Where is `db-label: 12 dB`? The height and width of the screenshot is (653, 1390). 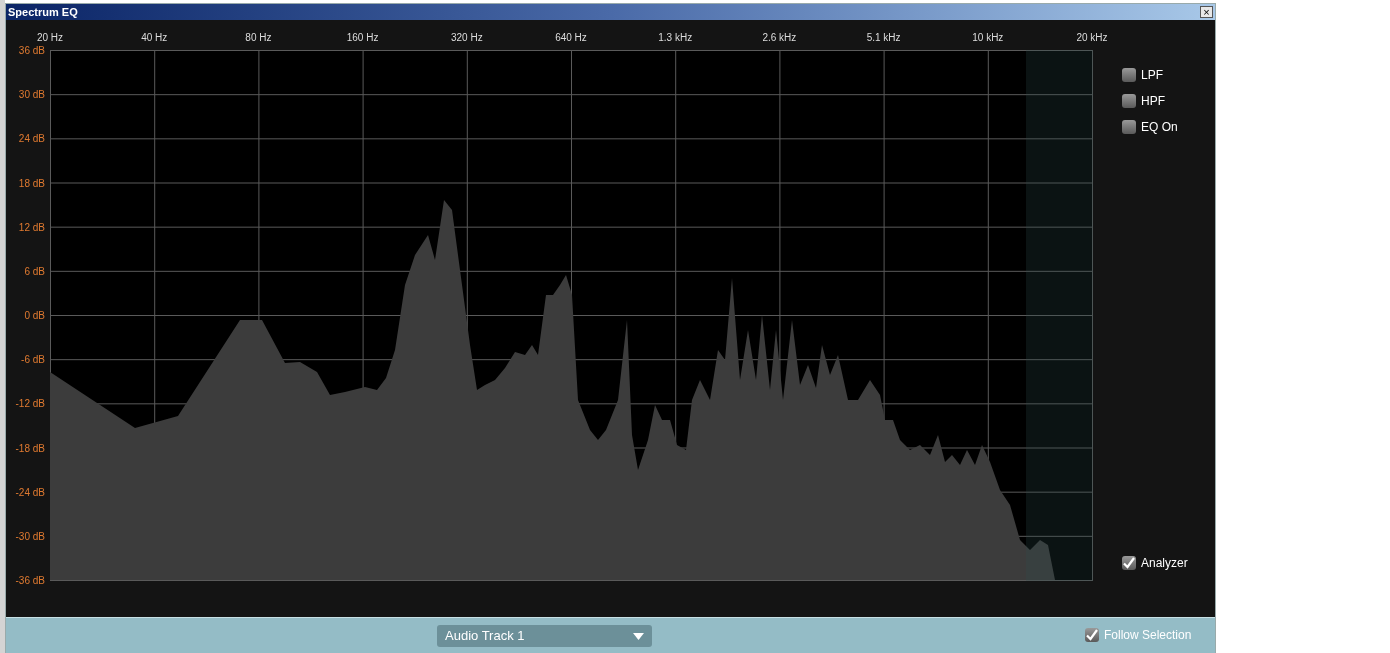
db-label: 12 dB is located at coordinates (31, 227).